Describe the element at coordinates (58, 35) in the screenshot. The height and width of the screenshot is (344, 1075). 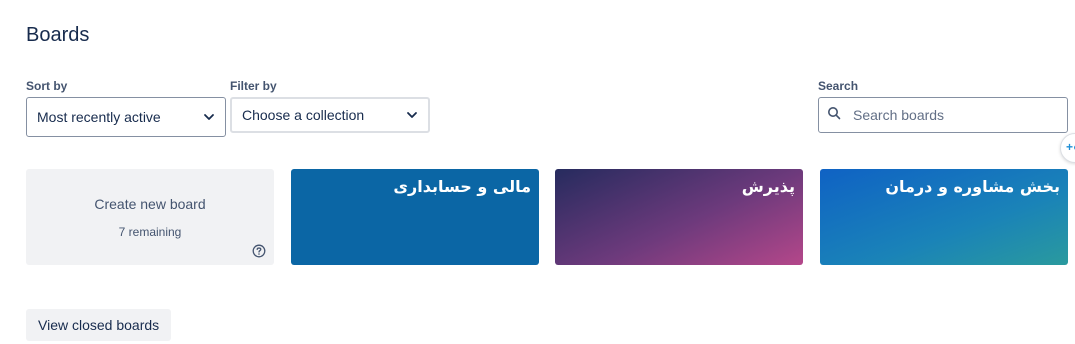
I see `page-title: Boards` at that location.